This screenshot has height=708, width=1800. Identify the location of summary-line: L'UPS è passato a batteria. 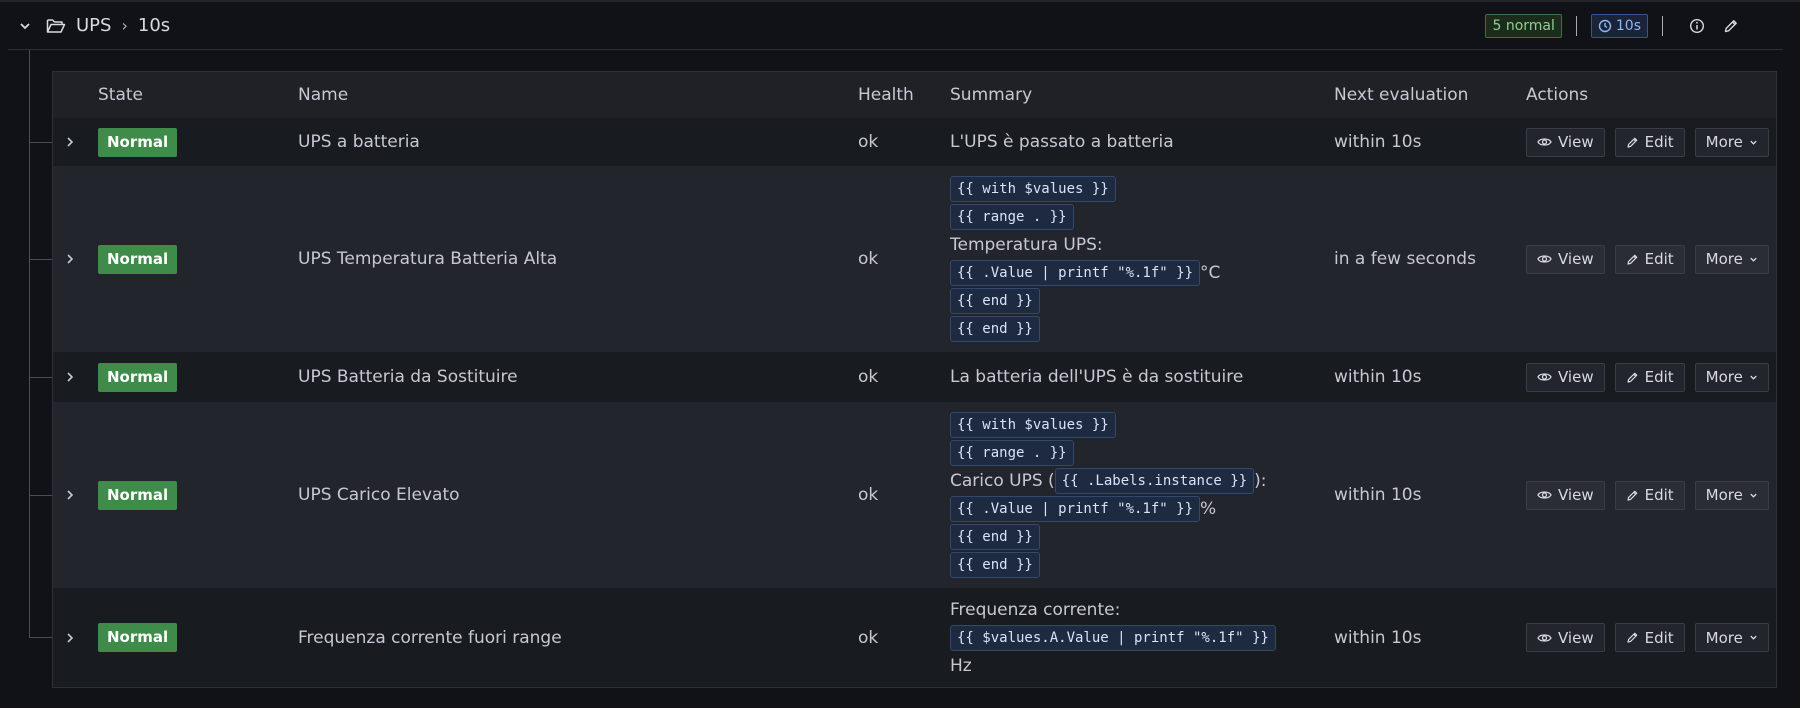
(1062, 142).